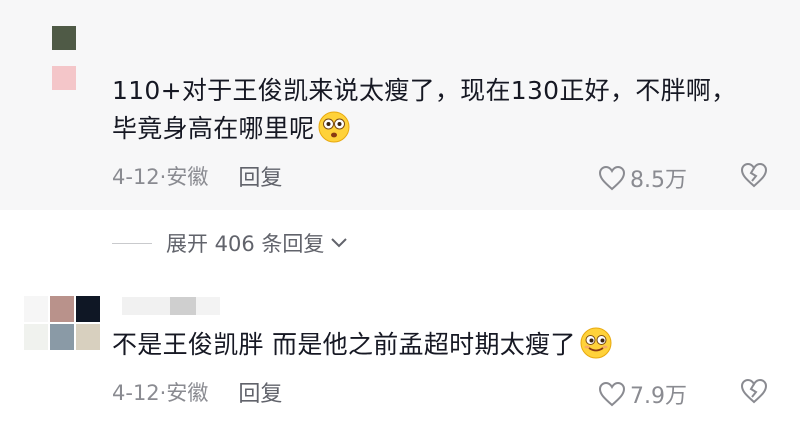 This screenshot has width=800, height=437. I want to click on username-redacted, so click(172, 306).